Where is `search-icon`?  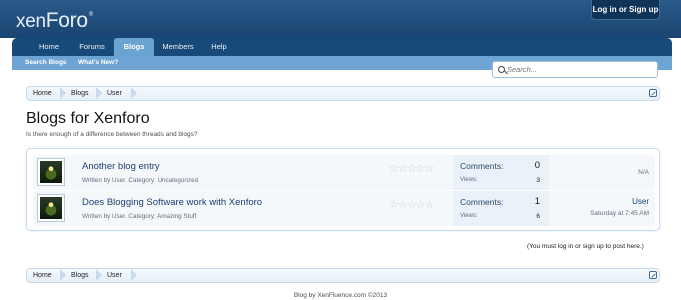
search-icon is located at coordinates (501, 69).